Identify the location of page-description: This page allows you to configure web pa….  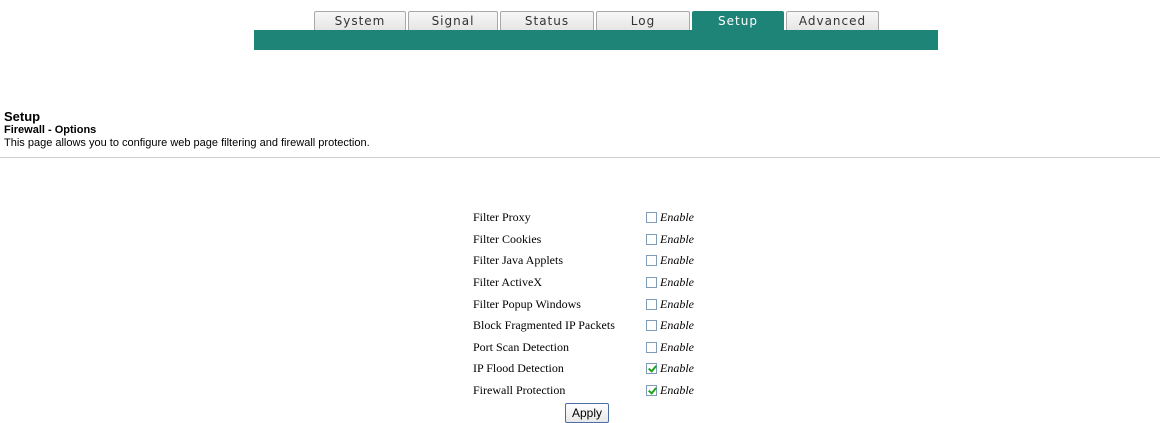
(187, 143).